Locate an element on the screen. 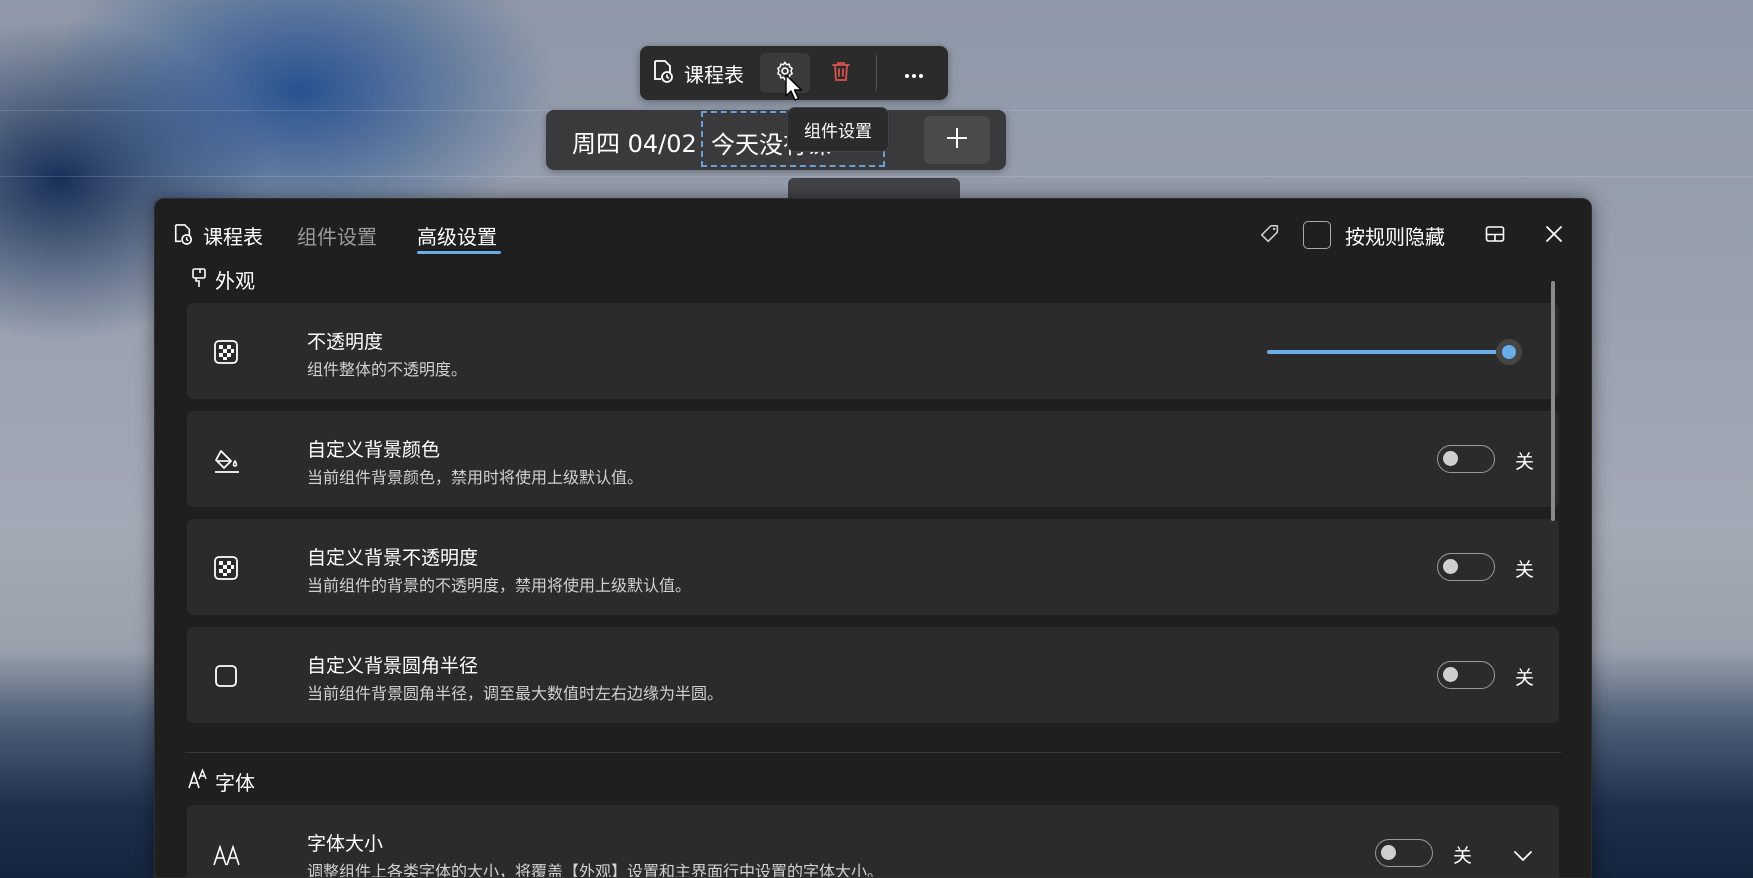 This screenshot has height=878, width=1753. delete-component-button is located at coordinates (841, 73).